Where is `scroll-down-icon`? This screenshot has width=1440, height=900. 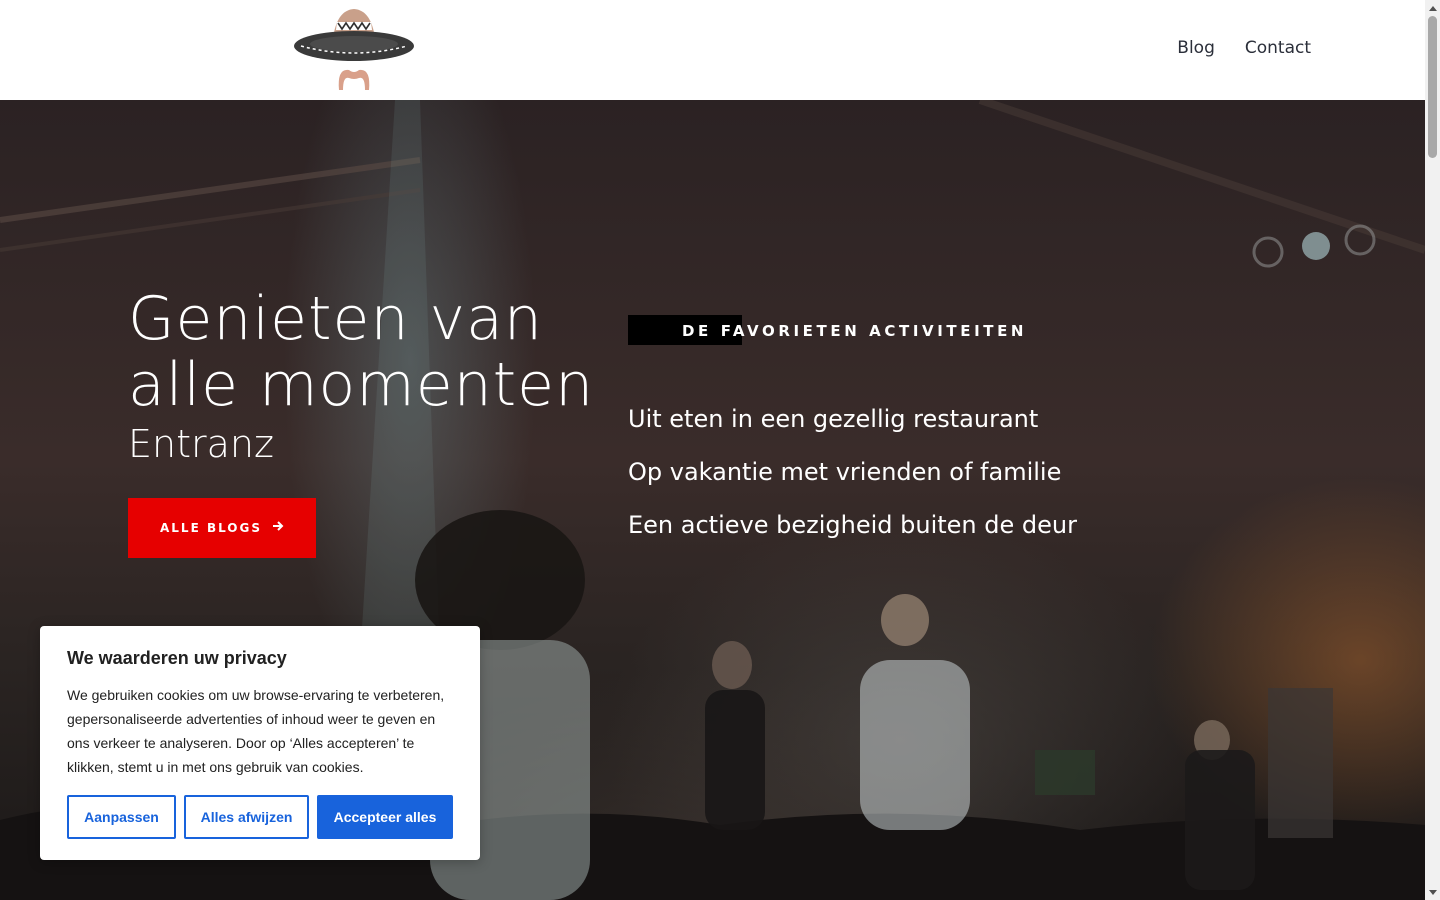
scroll-down-icon is located at coordinates (1432, 892).